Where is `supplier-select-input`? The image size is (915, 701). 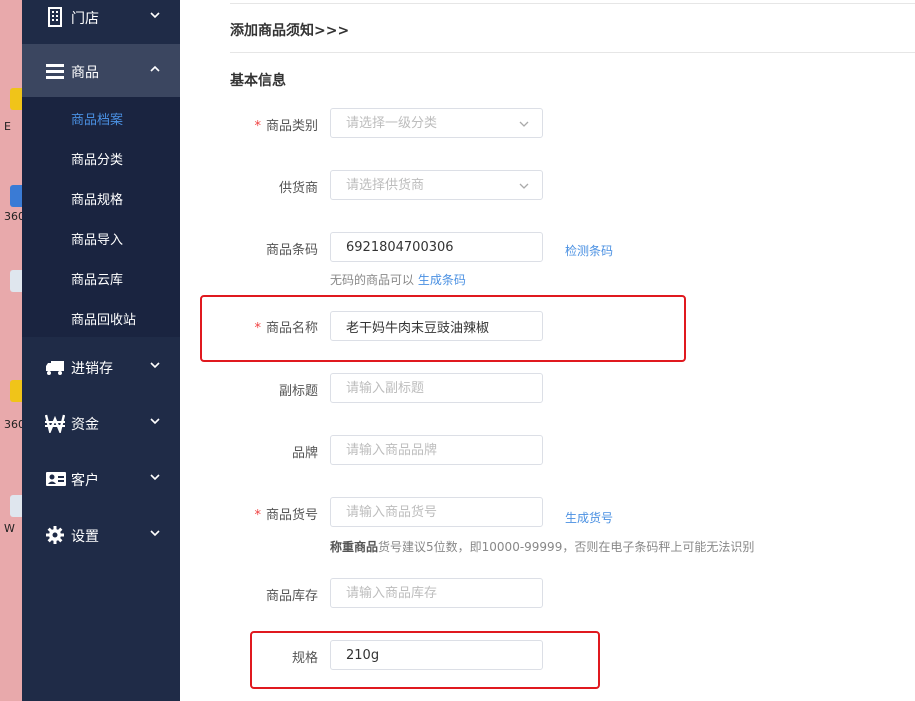
supplier-select-input is located at coordinates (423, 185).